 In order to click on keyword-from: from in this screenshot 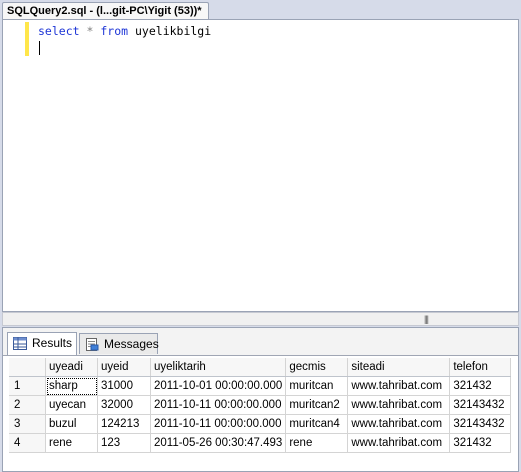, I will do `click(114, 31)`.